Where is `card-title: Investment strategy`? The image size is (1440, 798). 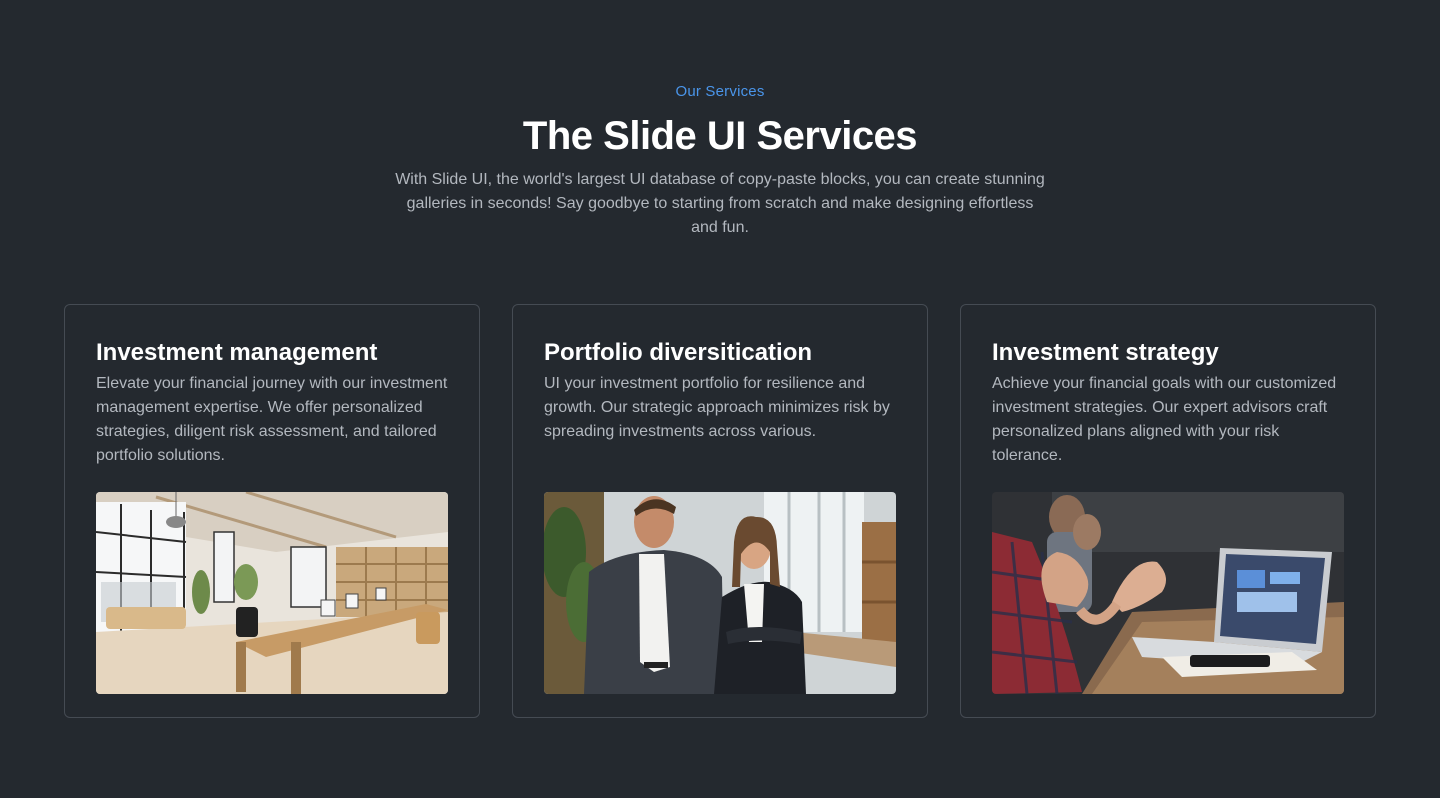
card-title: Investment strategy is located at coordinates (1105, 352).